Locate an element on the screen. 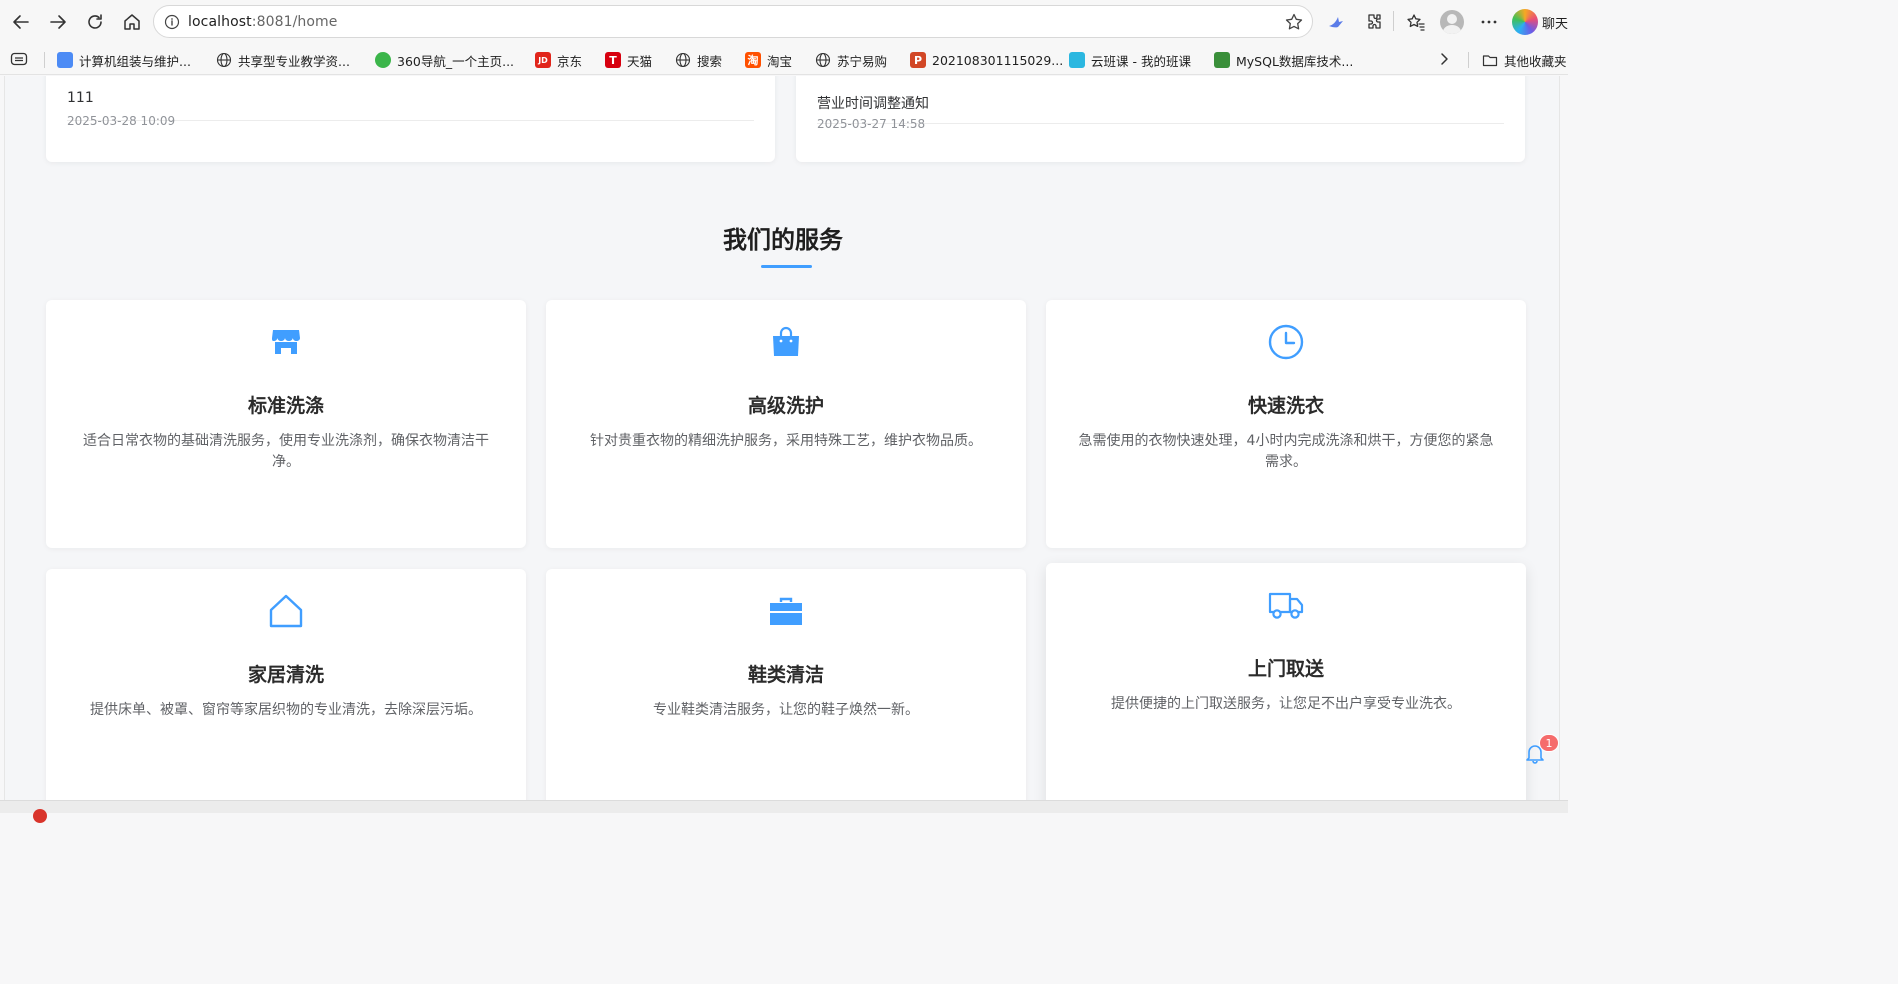 The height and width of the screenshot is (984, 1898). bookmark-label: 京东 is located at coordinates (570, 61).